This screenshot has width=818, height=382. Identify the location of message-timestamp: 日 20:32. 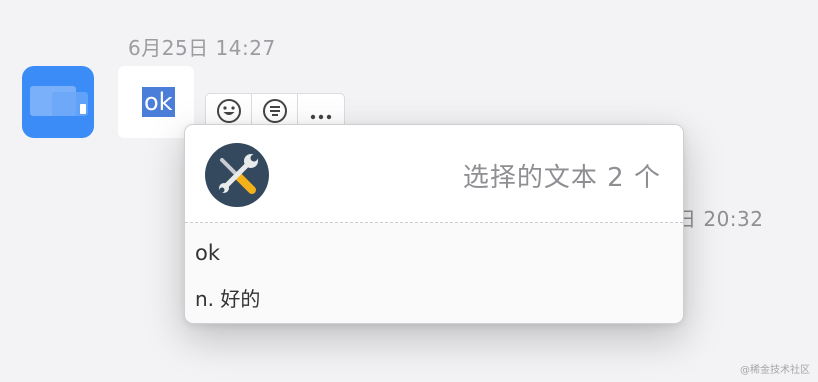
(720, 219).